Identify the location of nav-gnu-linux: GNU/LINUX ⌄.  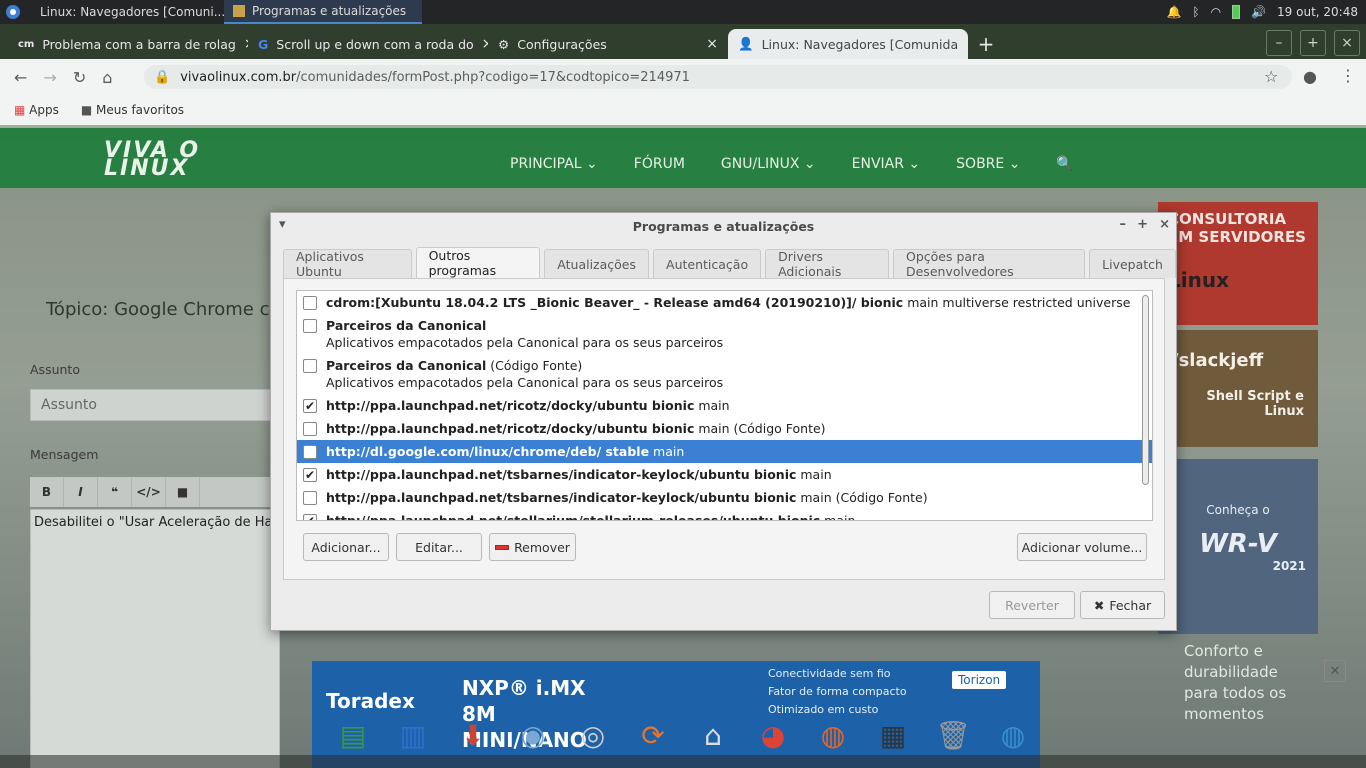
(768, 164).